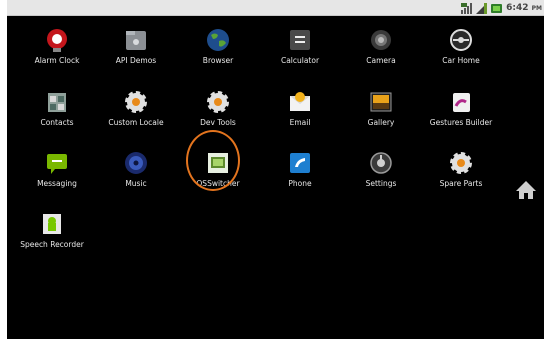 Image resolution: width=544 pixels, height=339 pixels. I want to click on phone-icon, so click(300, 163).